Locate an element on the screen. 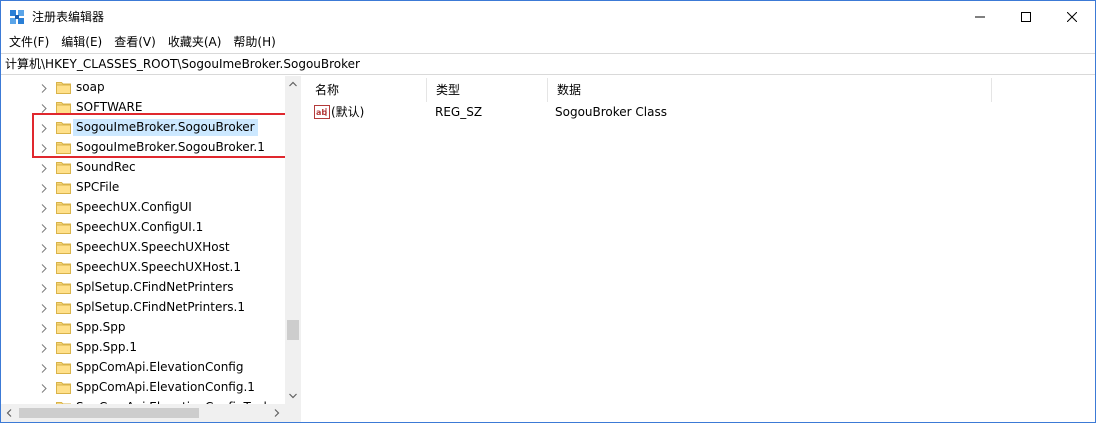 This screenshot has height=423, width=1096. registry-editor-icon is located at coordinates (17, 17).